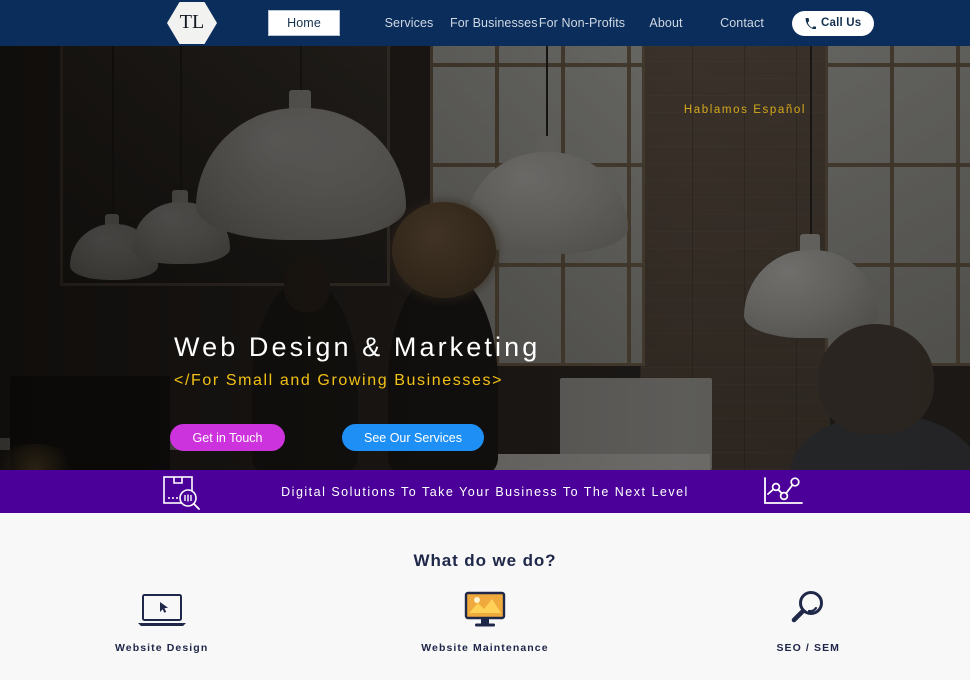 The height and width of the screenshot is (680, 970). I want to click on call-us-button: Call Us, so click(833, 23).